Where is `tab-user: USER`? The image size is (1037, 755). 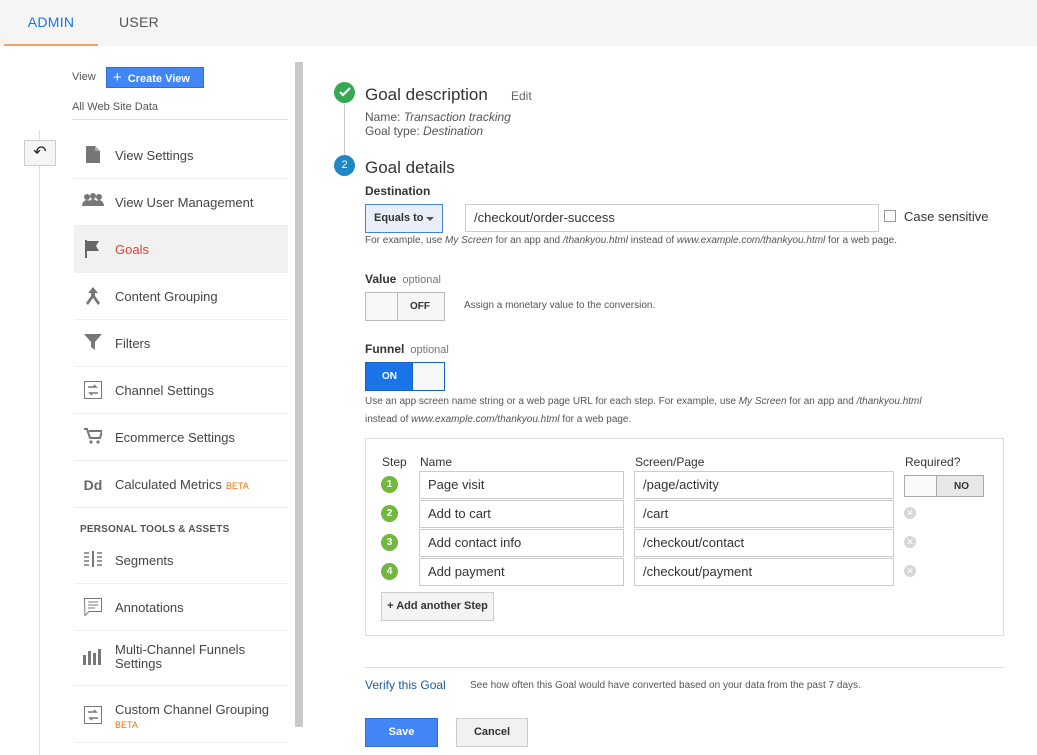
tab-user: USER is located at coordinates (139, 23).